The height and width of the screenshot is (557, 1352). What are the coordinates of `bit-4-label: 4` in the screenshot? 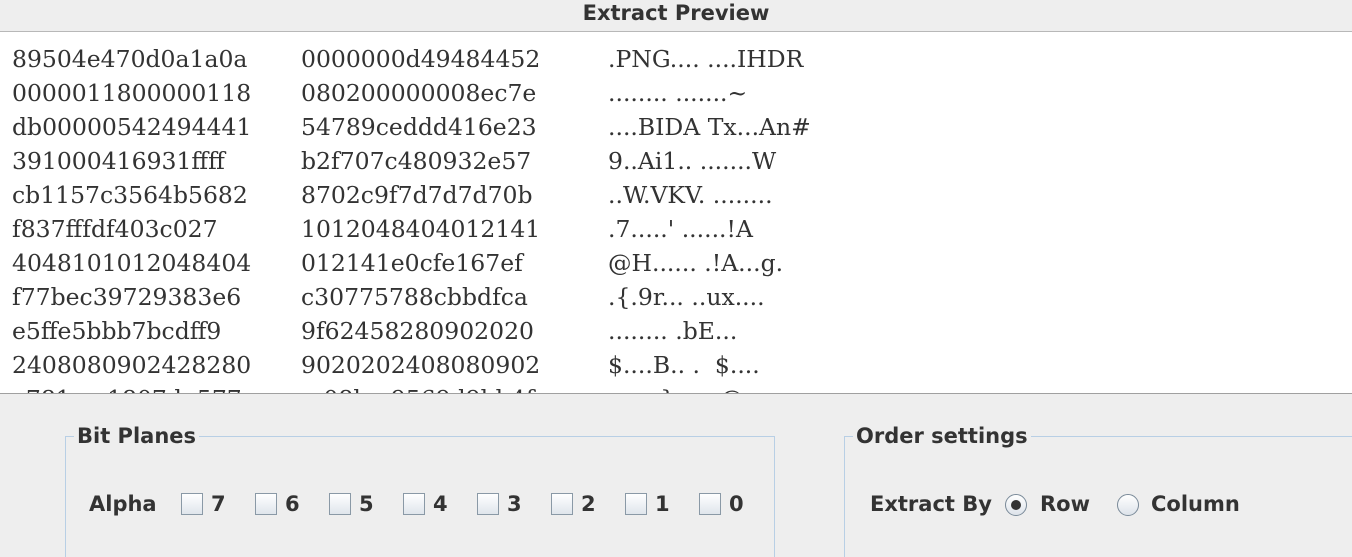 It's located at (440, 504).